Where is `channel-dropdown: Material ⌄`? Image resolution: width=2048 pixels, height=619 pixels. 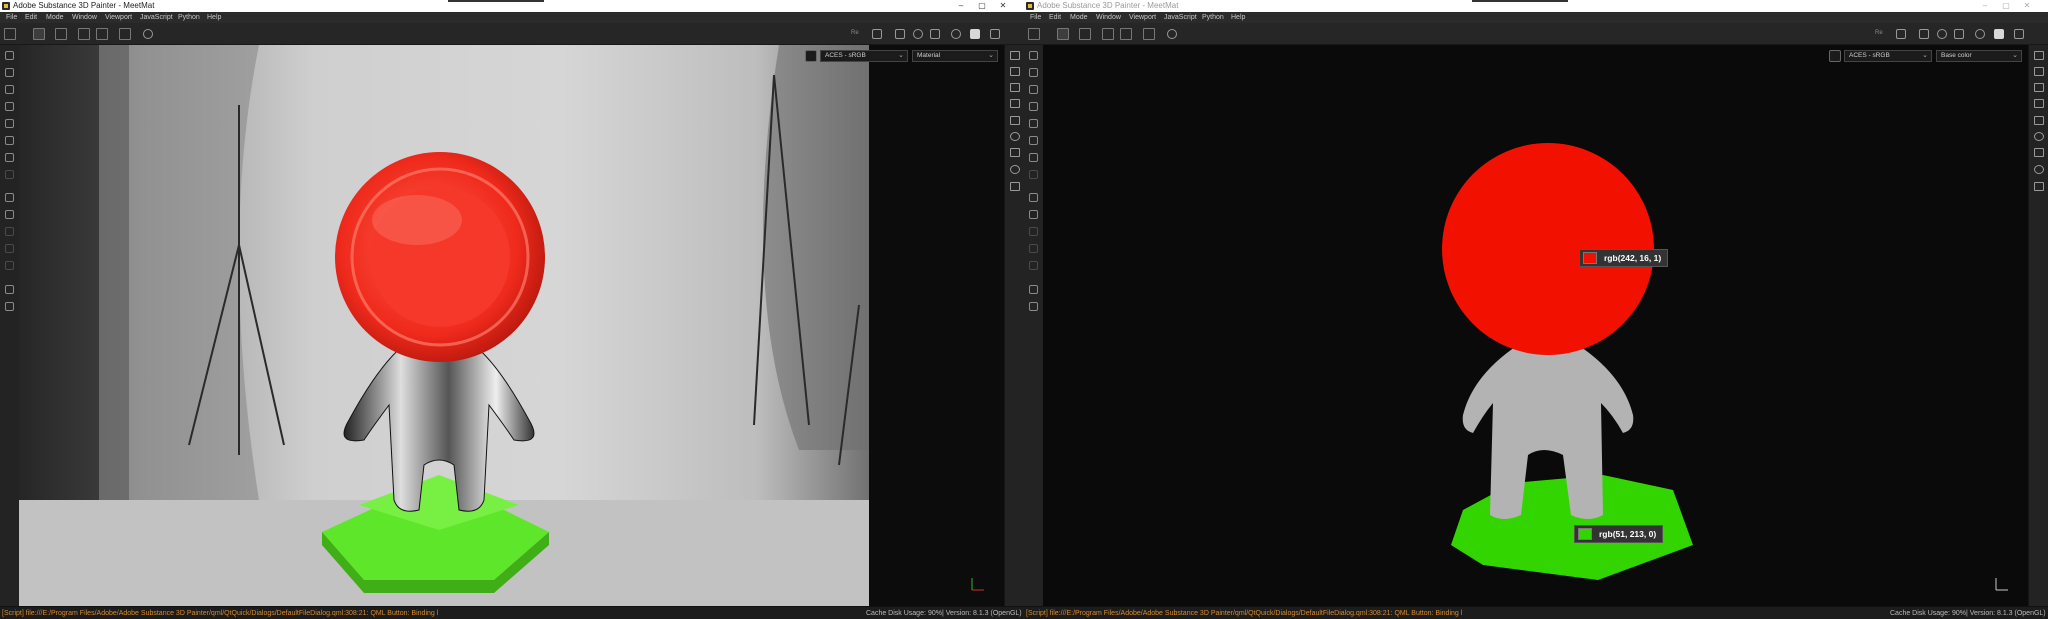 channel-dropdown: Material ⌄ is located at coordinates (955, 56).